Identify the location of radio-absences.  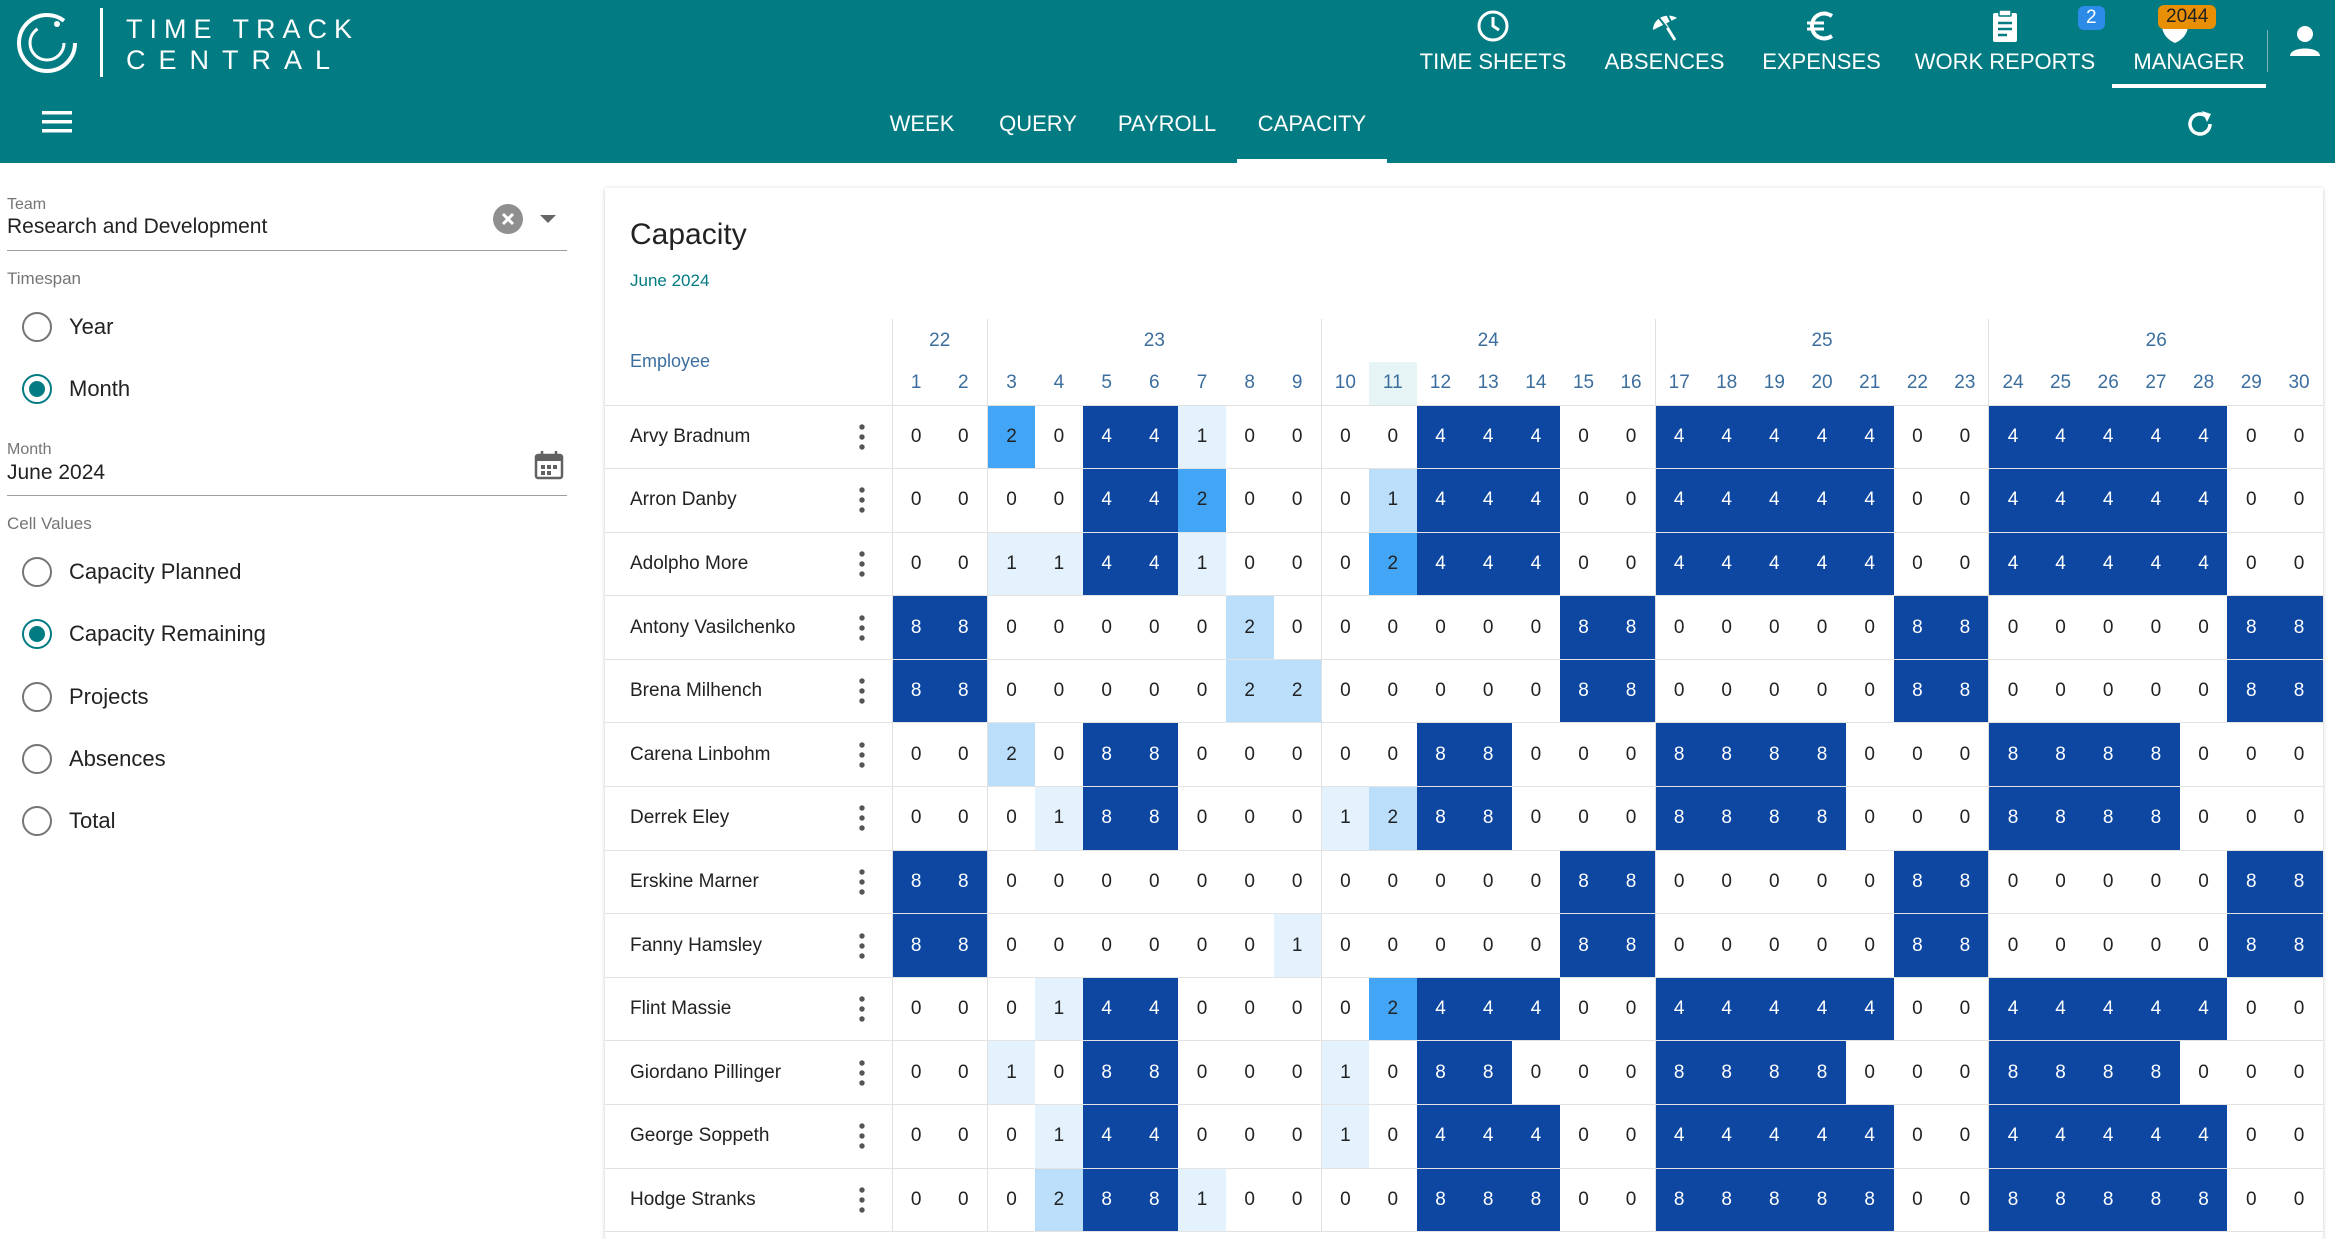
(37, 759).